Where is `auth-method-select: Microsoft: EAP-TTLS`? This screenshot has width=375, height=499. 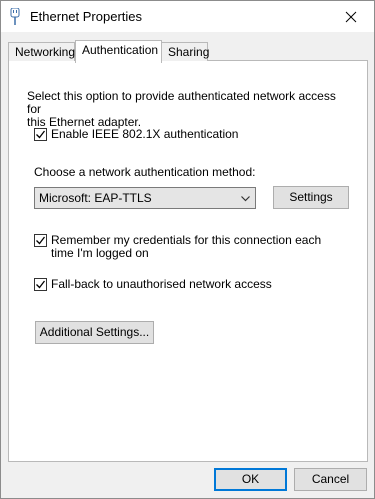
auth-method-select: Microsoft: EAP-TTLS is located at coordinates (145, 198).